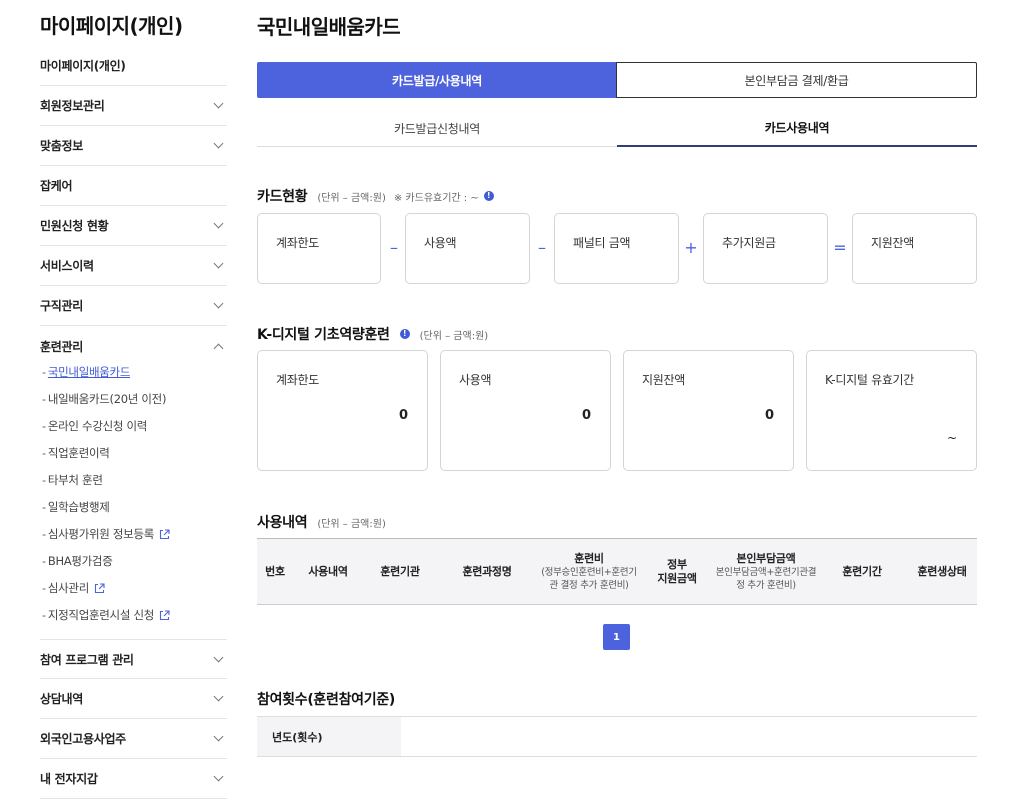  What do you see at coordinates (133, 779) in the screenshot?
I see `sidebar-item-e-wallet: 내 전자지갑` at bounding box center [133, 779].